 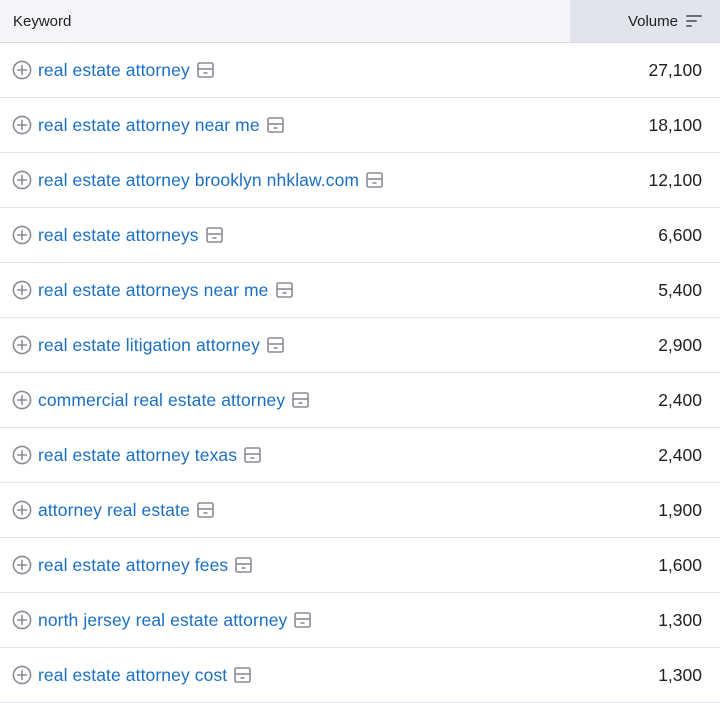 I want to click on table-row: real estate attorney 27,100, so click(x=360, y=70).